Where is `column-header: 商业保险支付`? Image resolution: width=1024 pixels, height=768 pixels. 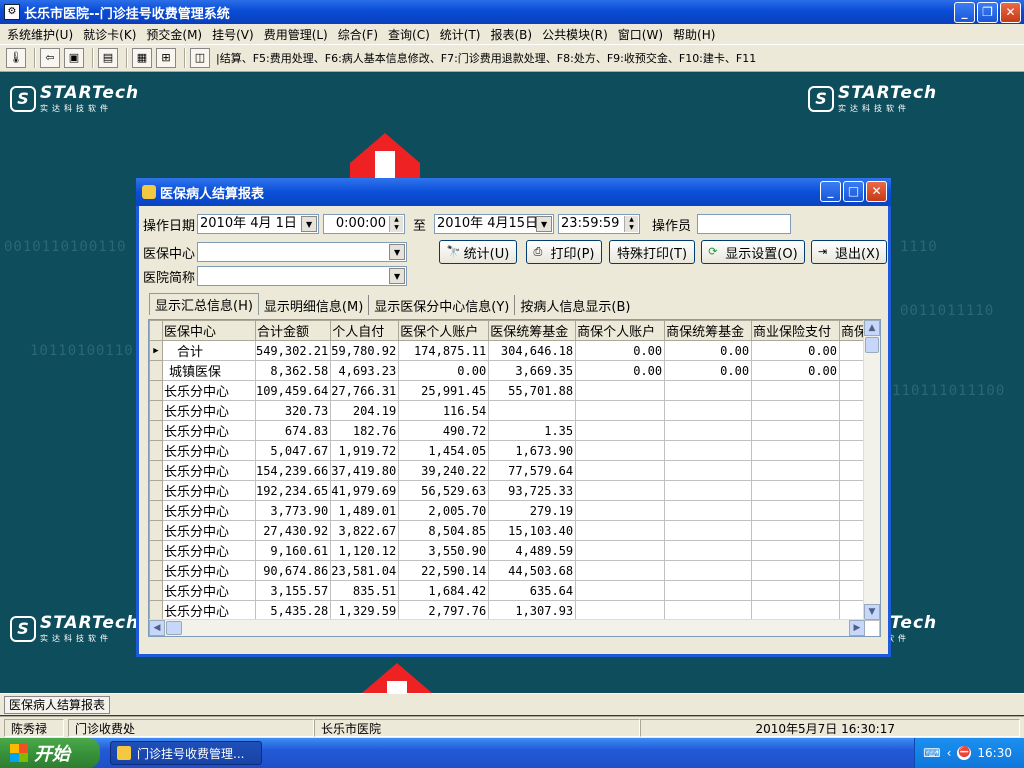 column-header: 商业保险支付 is located at coordinates (795, 330).